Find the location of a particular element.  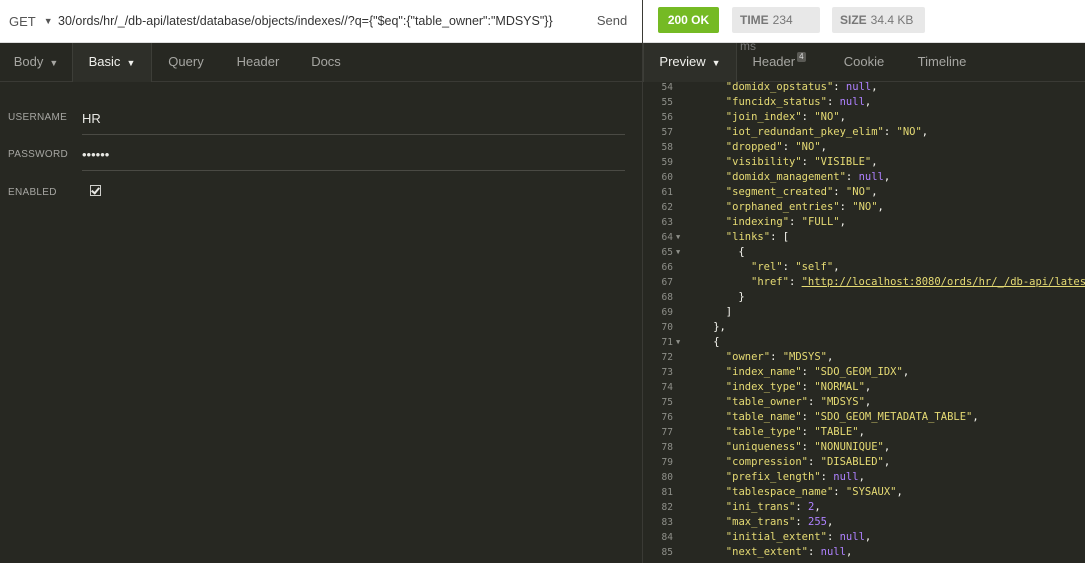

username-field: HR is located at coordinates (353, 123).